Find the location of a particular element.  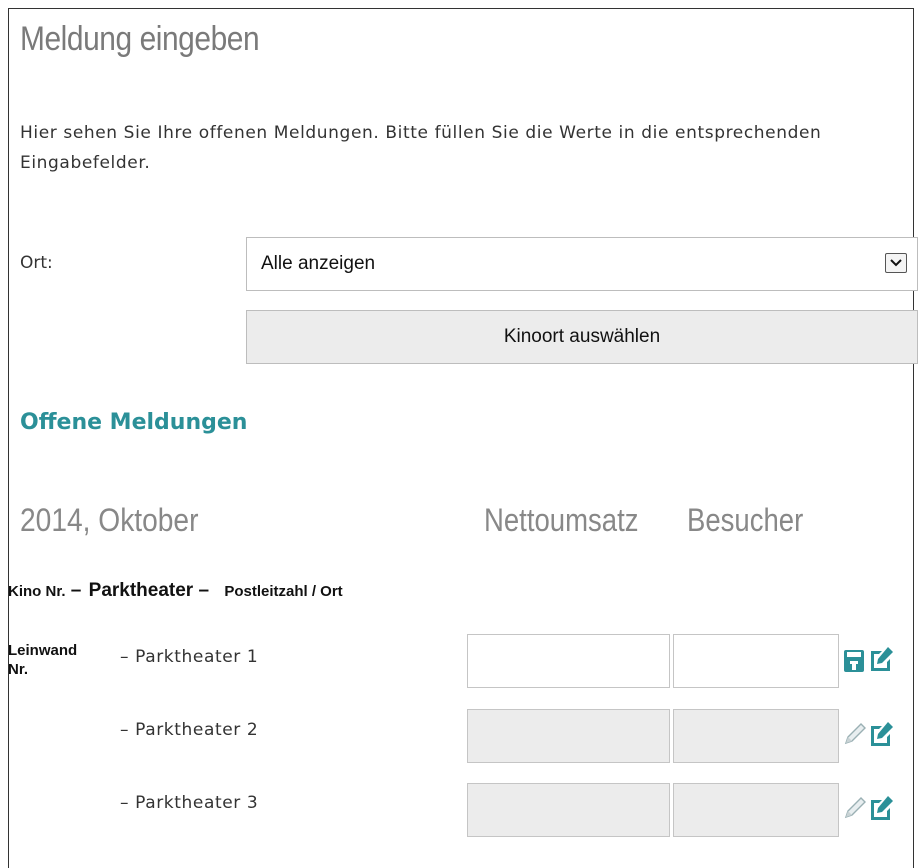

leinwand-label-line1: Leinwand is located at coordinates (43, 650).